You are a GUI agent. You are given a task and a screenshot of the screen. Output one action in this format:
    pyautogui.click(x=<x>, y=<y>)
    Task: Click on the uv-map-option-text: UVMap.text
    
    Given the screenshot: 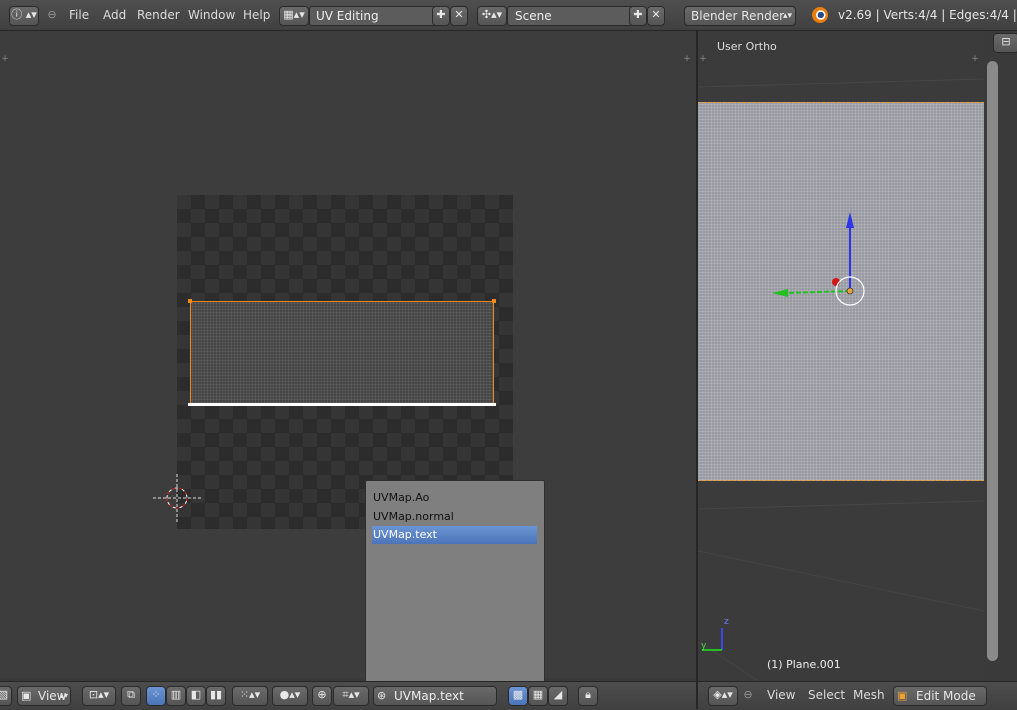 What is the action you would take?
    pyautogui.click(x=454, y=535)
    